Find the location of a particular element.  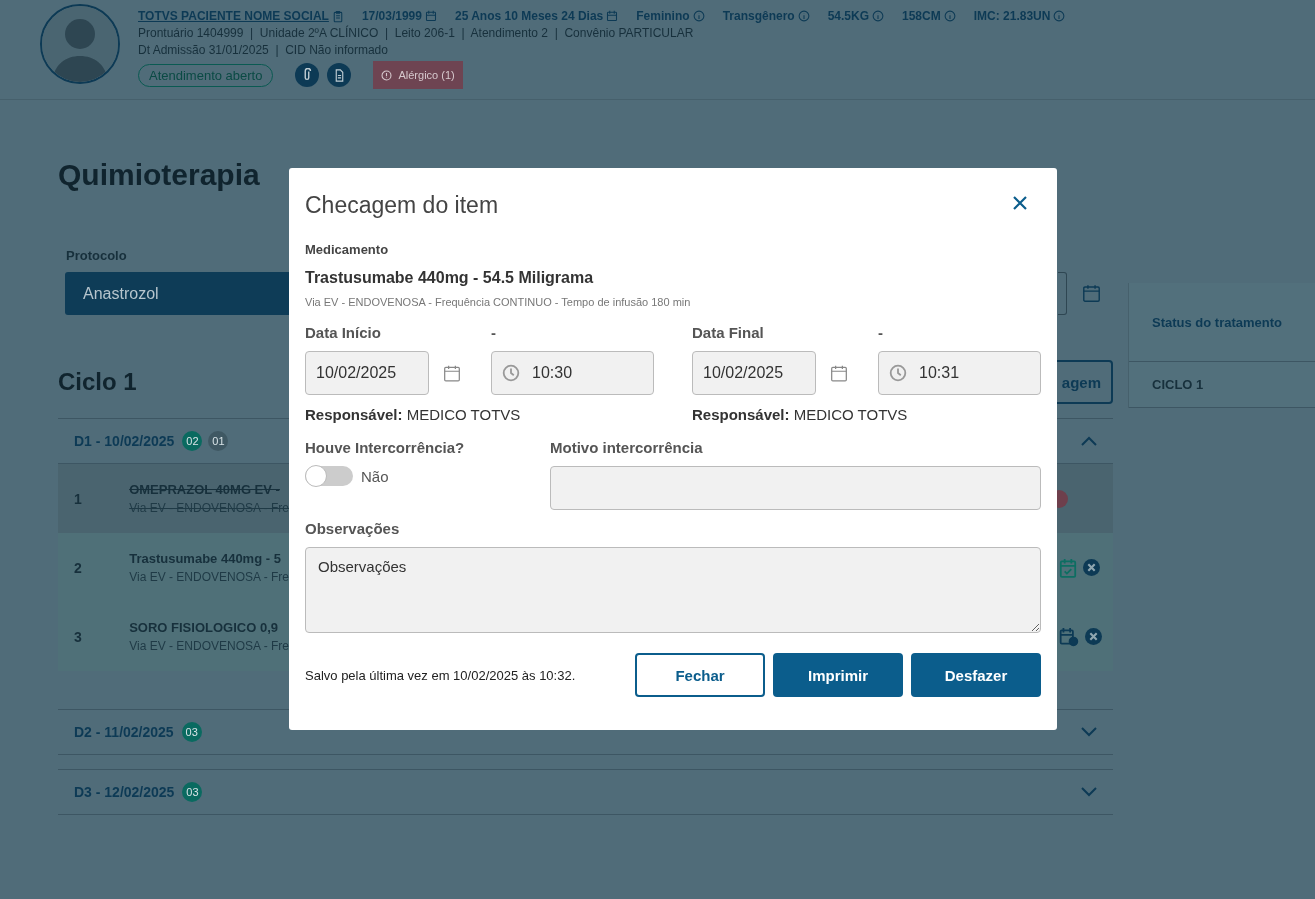

time-field: 10:31 is located at coordinates (959, 373).